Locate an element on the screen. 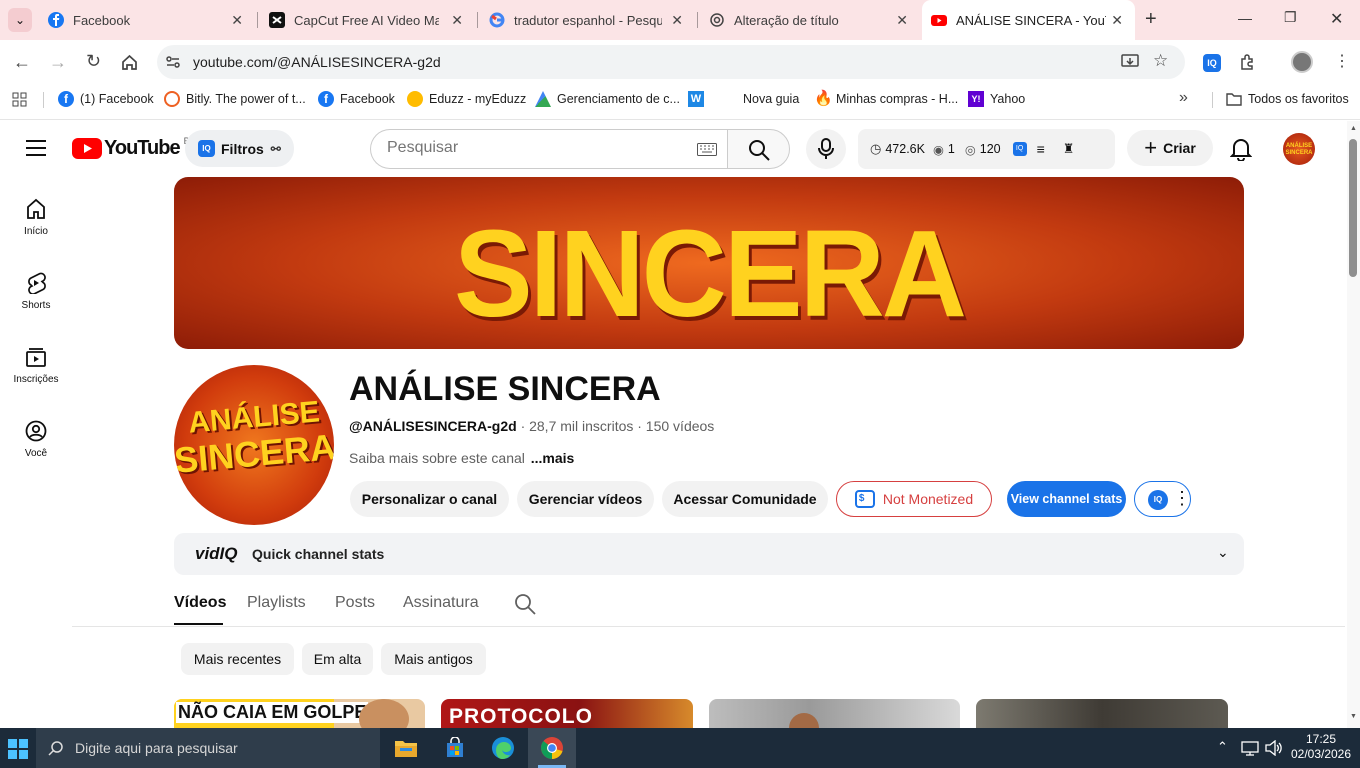  voice-search-button is located at coordinates (826, 149).